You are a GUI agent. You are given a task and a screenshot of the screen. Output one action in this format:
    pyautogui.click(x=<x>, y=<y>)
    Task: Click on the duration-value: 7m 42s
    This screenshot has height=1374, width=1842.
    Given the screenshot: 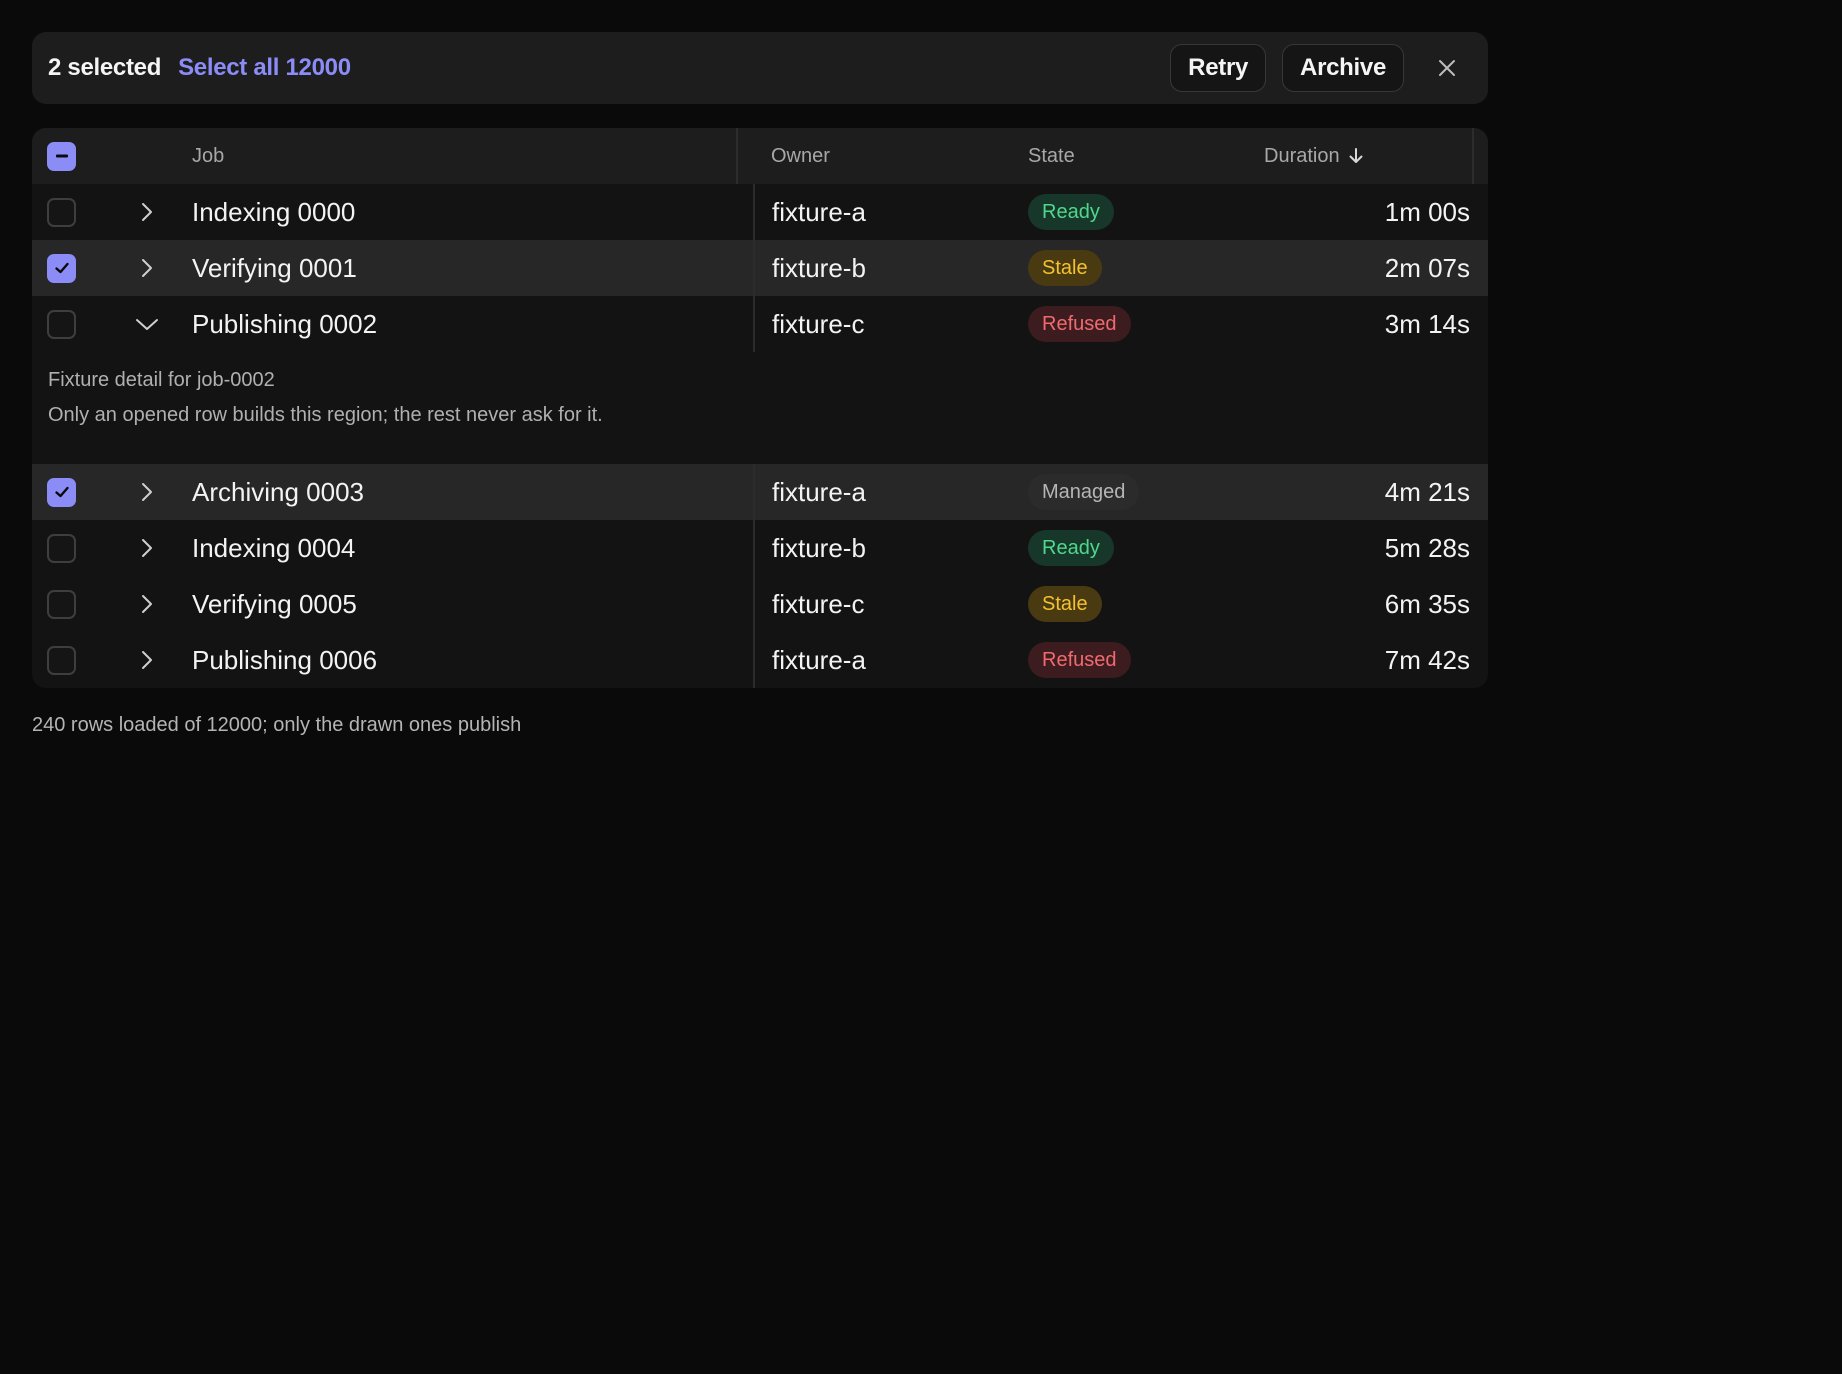 What is the action you would take?
    pyautogui.click(x=1427, y=659)
    